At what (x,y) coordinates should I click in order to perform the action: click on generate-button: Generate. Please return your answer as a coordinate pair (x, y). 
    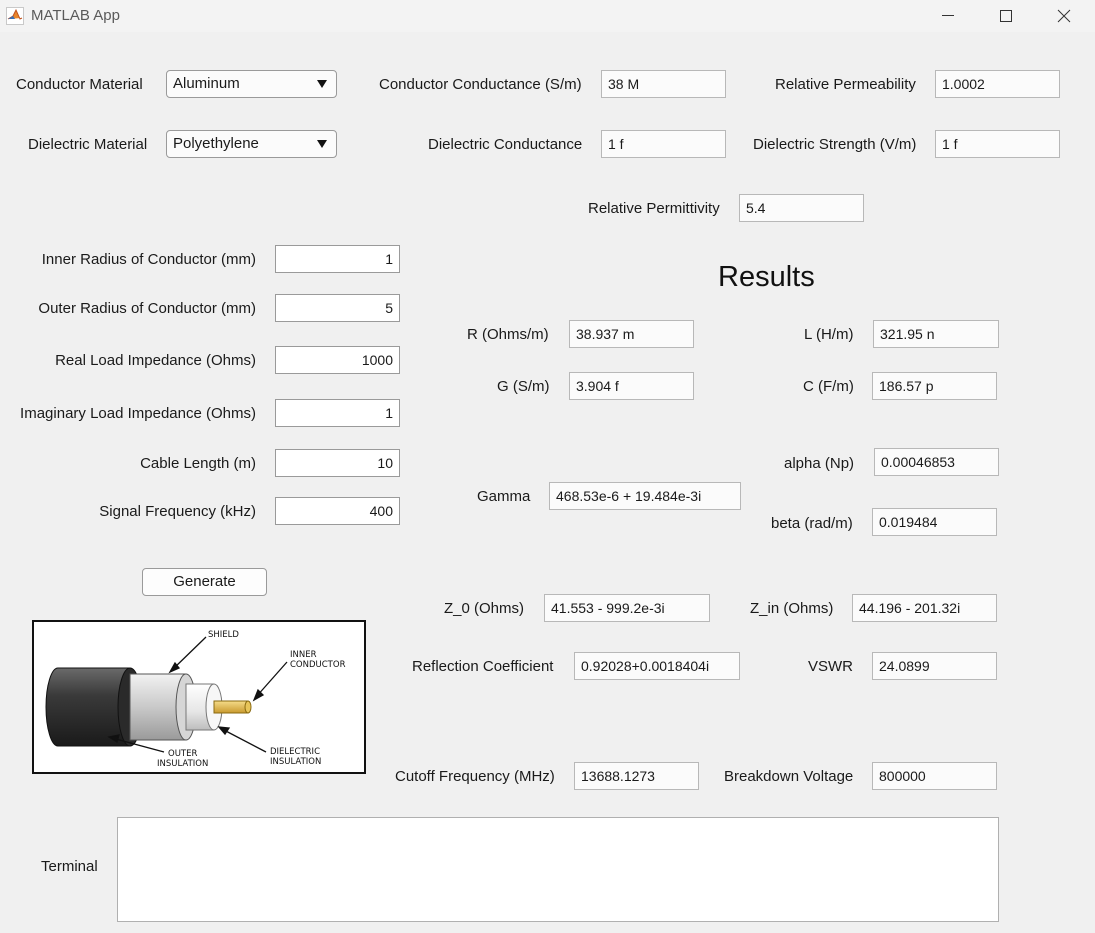
    Looking at the image, I should click on (204, 582).